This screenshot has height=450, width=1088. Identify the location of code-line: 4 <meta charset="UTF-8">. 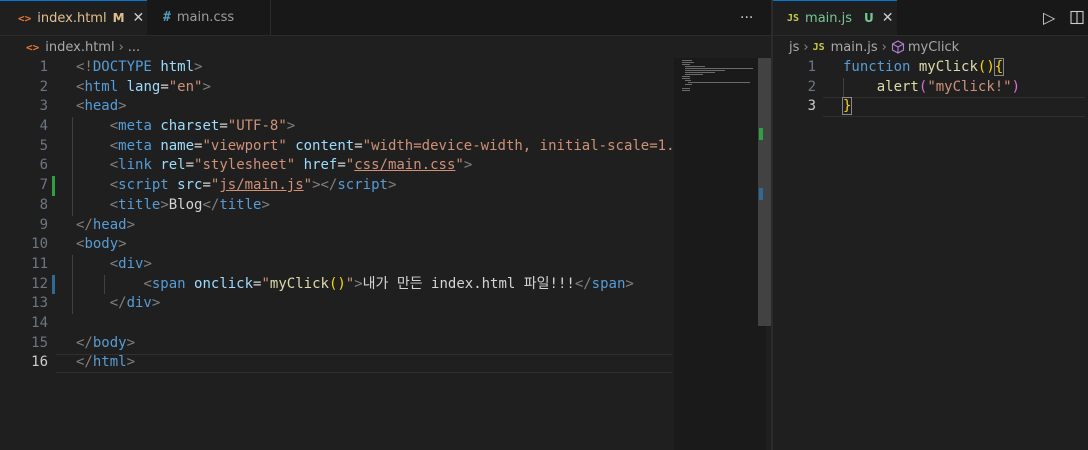
(336, 127).